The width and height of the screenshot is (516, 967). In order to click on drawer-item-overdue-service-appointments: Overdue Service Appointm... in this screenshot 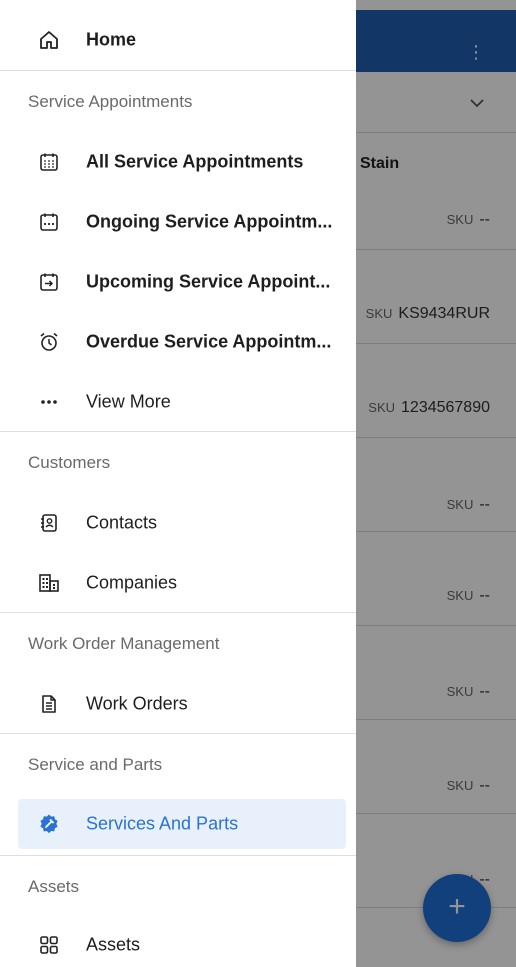, I will do `click(178, 342)`.